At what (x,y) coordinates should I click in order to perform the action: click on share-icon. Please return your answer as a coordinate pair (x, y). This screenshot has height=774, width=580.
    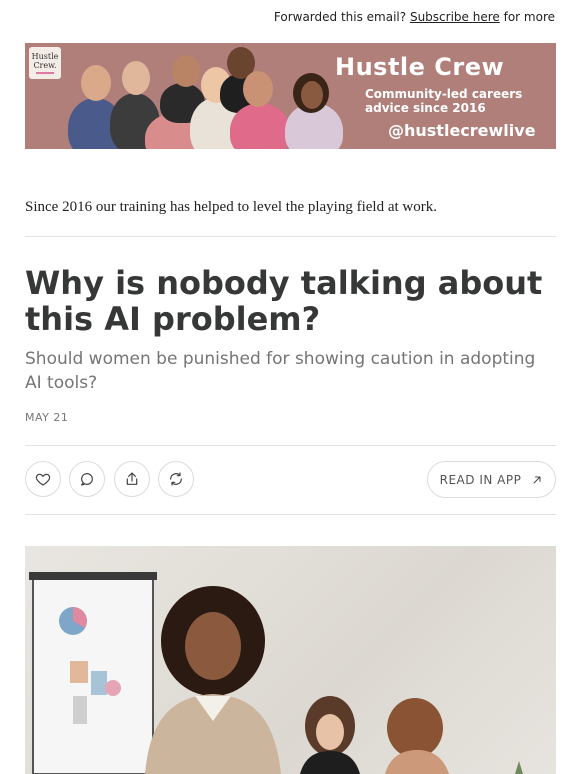
    Looking at the image, I should click on (132, 478).